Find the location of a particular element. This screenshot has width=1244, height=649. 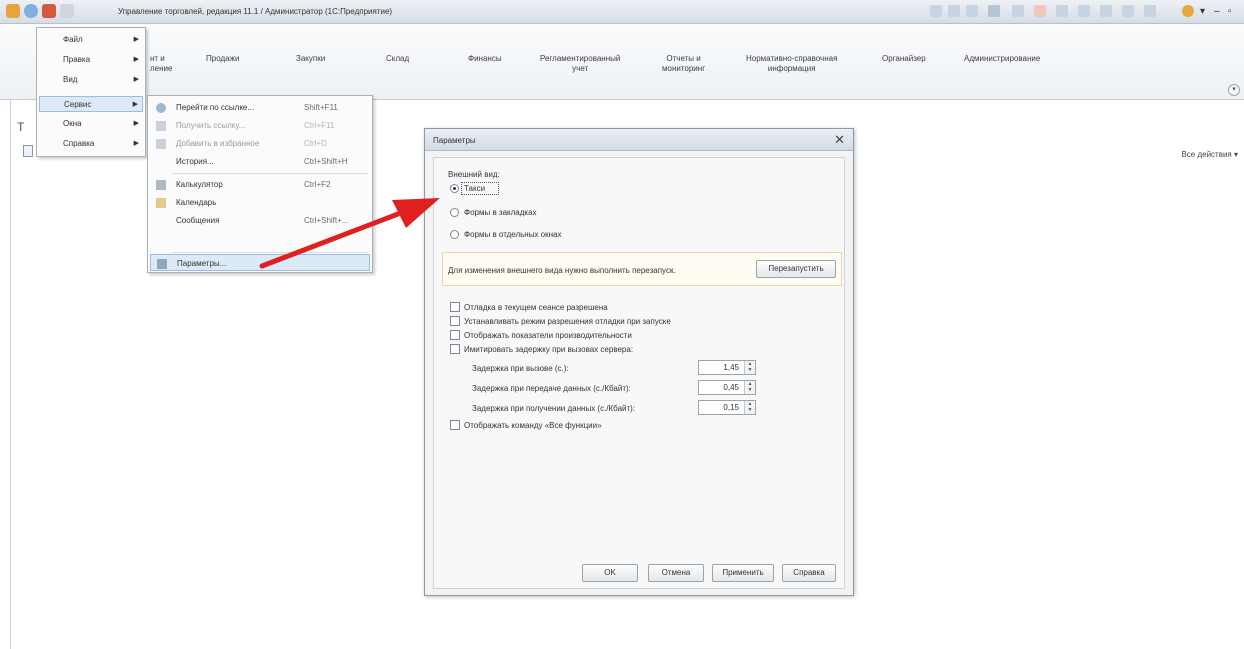

all-actions-button: Все действия ▾ is located at coordinates (1209, 154).